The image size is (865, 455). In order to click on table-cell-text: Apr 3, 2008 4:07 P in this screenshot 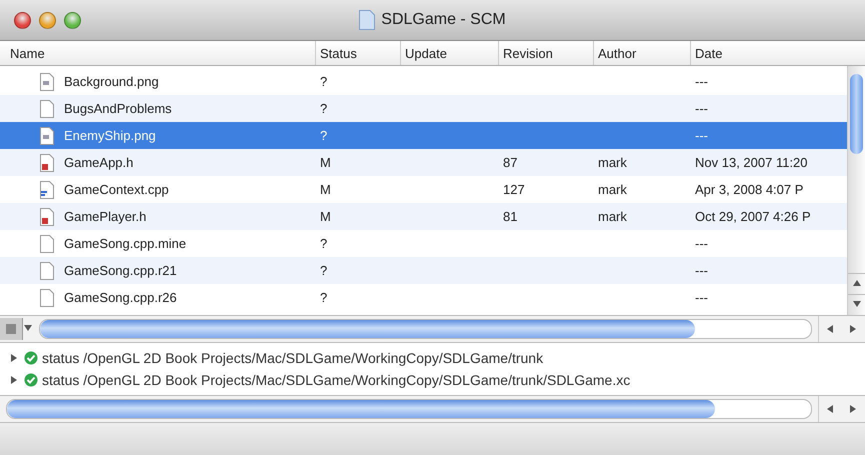, I will do `click(749, 189)`.